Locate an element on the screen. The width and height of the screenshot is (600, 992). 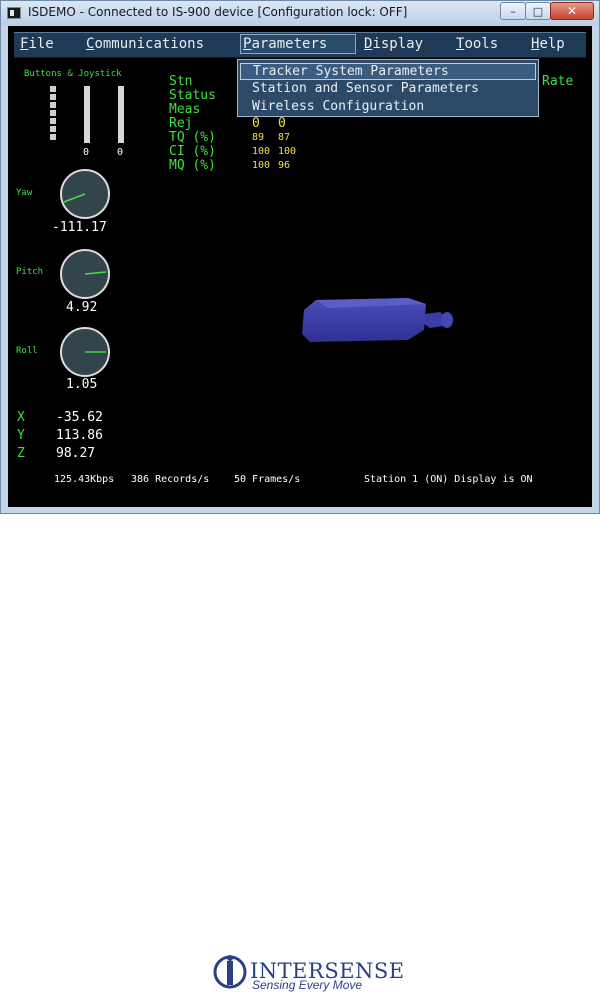
joystick-value-1: 0 is located at coordinates (86, 152).